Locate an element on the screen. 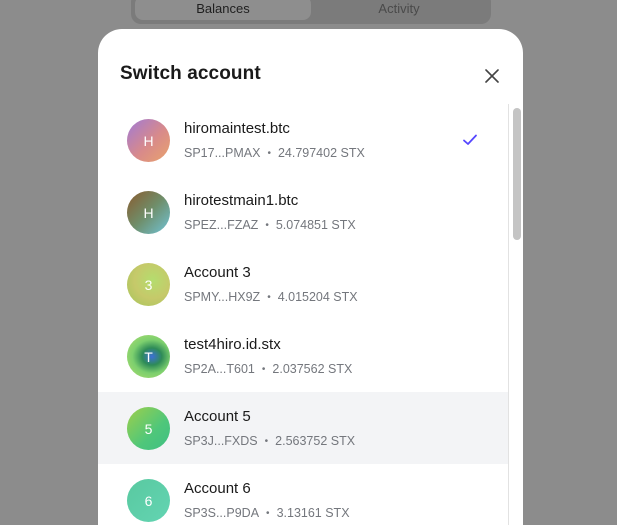 This screenshot has width=617, height=525. background-tab-bar: Balances Activity is located at coordinates (311, 12).